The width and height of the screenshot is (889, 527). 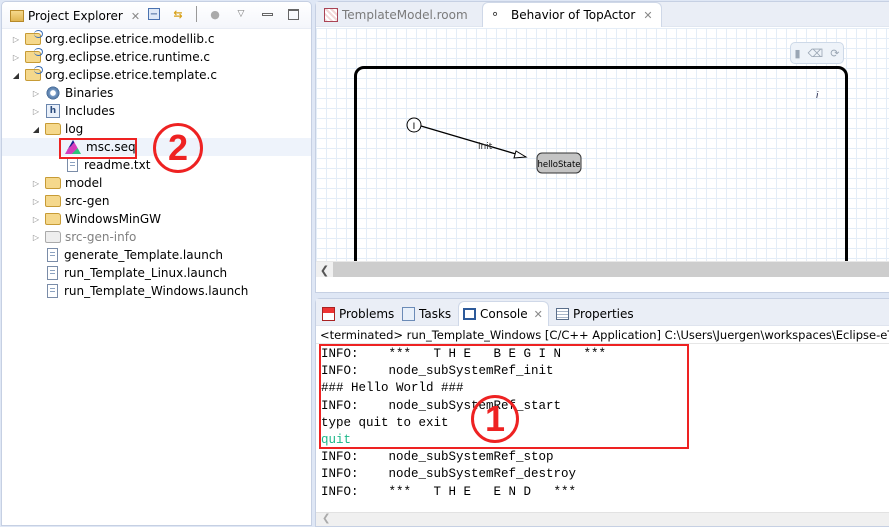 What do you see at coordinates (485, 147) in the screenshot?
I see `transition-label: init` at bounding box center [485, 147].